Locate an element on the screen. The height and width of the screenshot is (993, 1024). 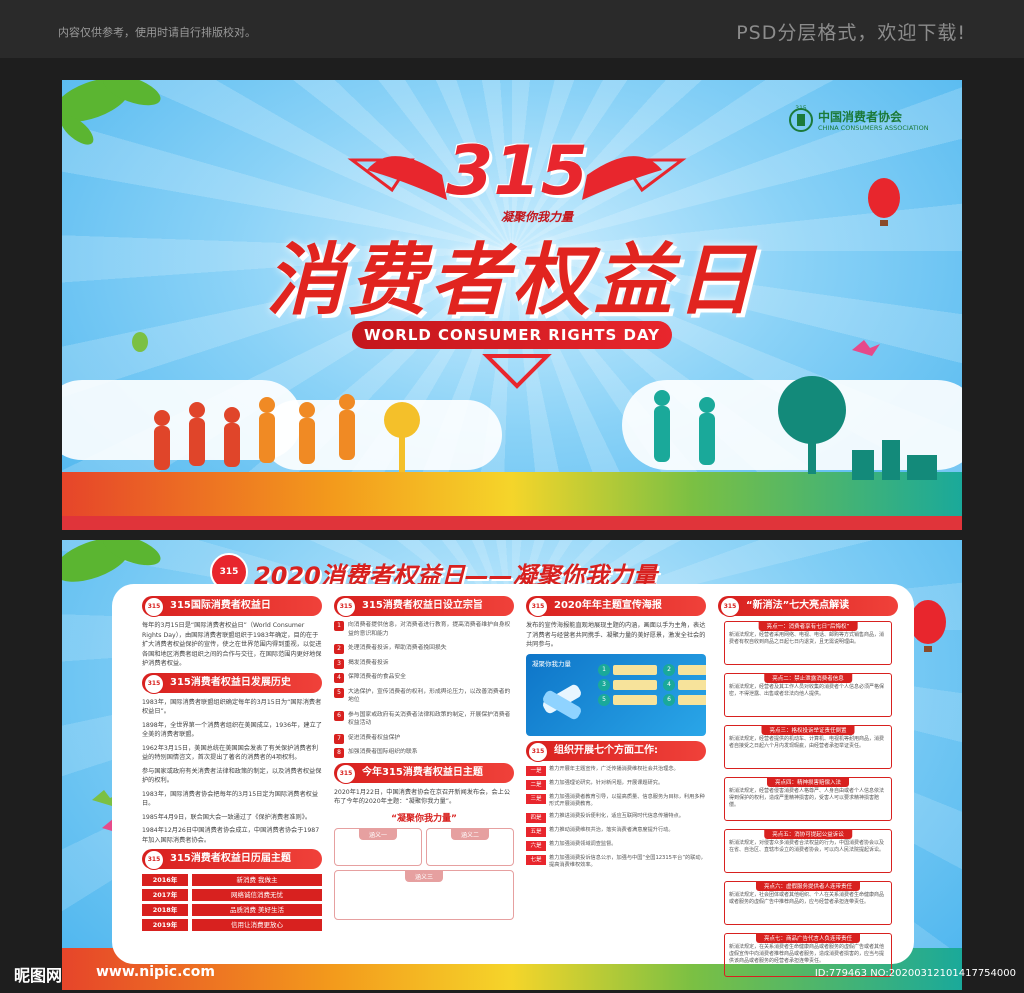
poster-bubble: 3 is located at coordinates (627, 684).